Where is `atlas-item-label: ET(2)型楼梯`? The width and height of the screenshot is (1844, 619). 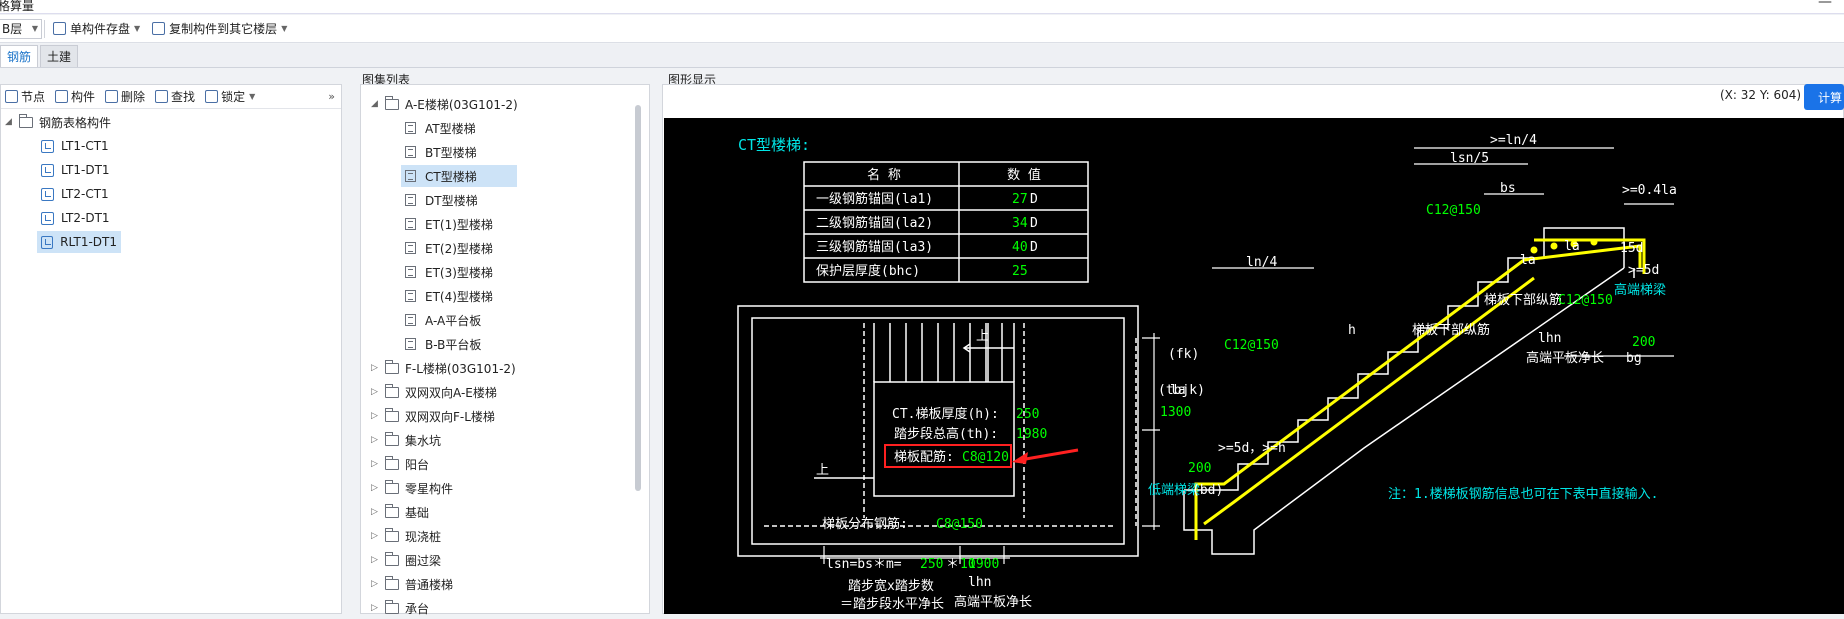
atlas-item-label: ET(2)型楼梯 is located at coordinates (459, 248).